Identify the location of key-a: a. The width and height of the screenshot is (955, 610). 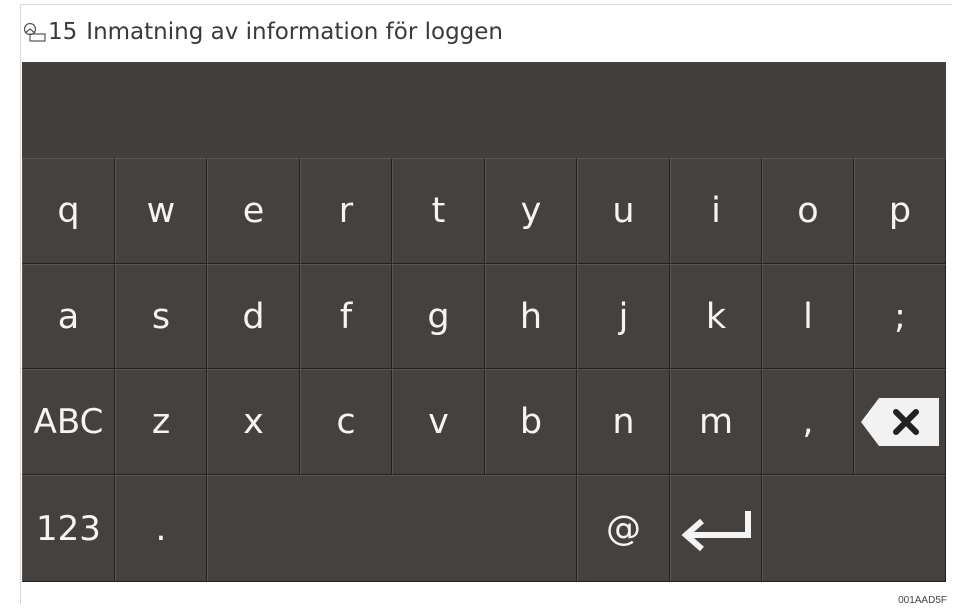
(68, 316).